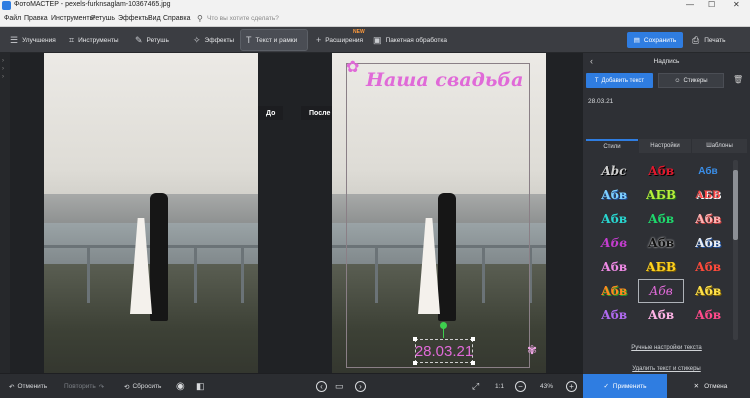 The height and width of the screenshot is (398, 750). What do you see at coordinates (3, 69) in the screenshot?
I see `expand-arrows-icon: › › ›` at bounding box center [3, 69].